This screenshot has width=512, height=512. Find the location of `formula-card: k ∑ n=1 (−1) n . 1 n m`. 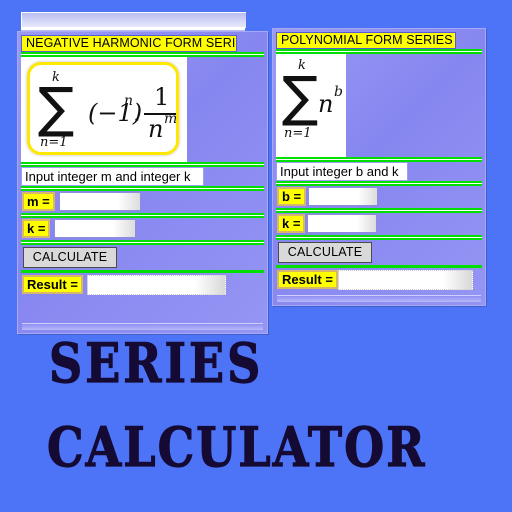

formula-card: k ∑ n=1 (−1) n . 1 n m is located at coordinates (103, 108).